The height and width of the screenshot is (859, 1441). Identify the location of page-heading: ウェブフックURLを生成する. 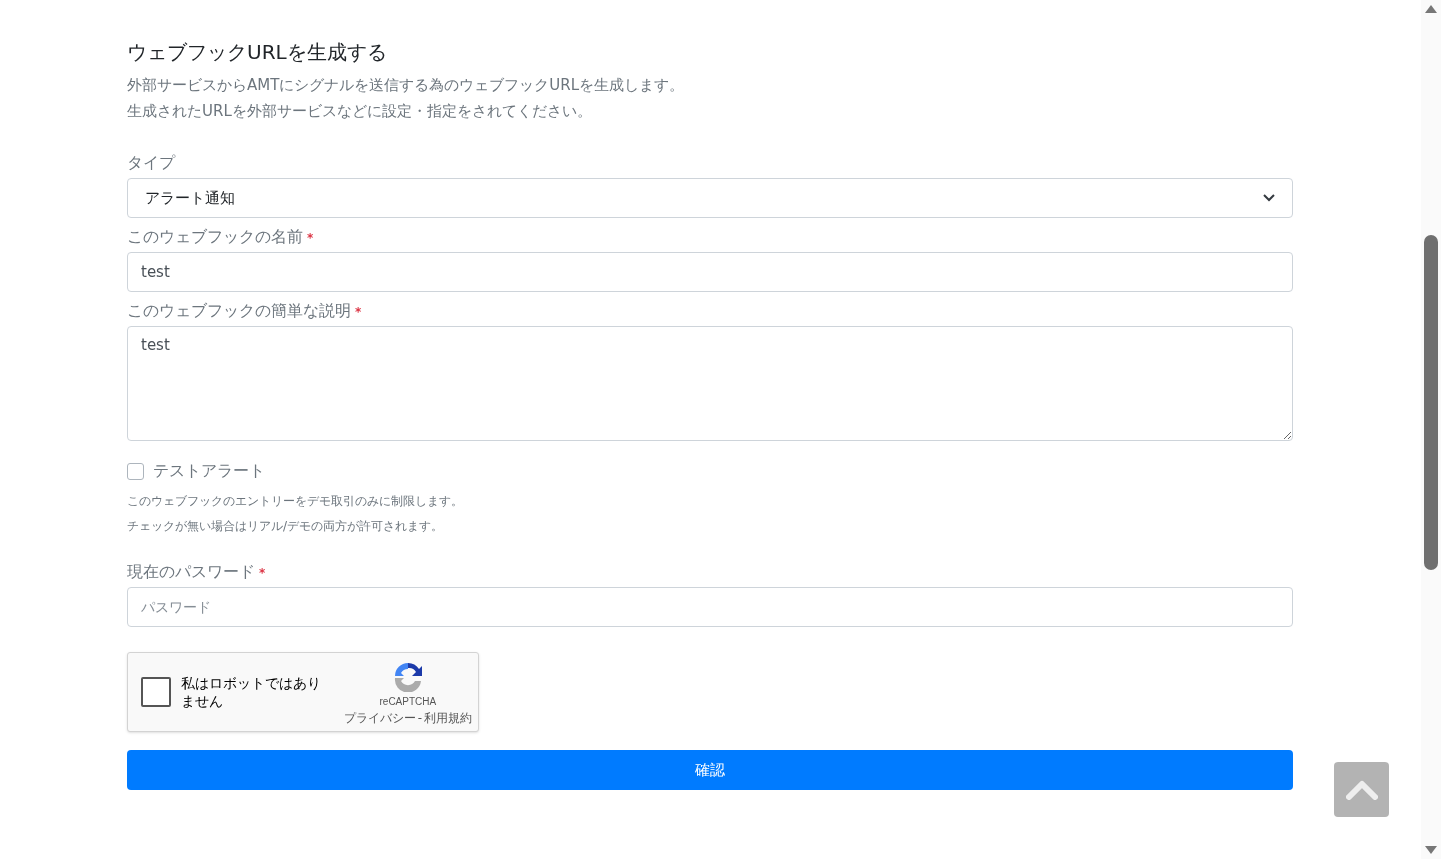
(257, 52).